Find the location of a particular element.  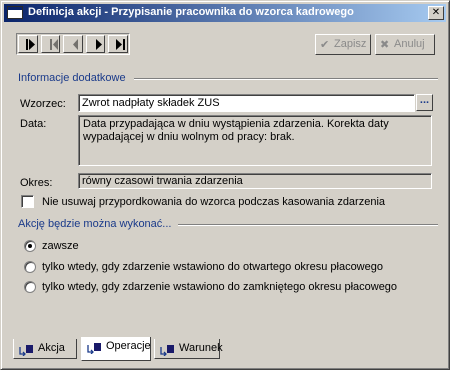

radio-open-period is located at coordinates (30, 267).